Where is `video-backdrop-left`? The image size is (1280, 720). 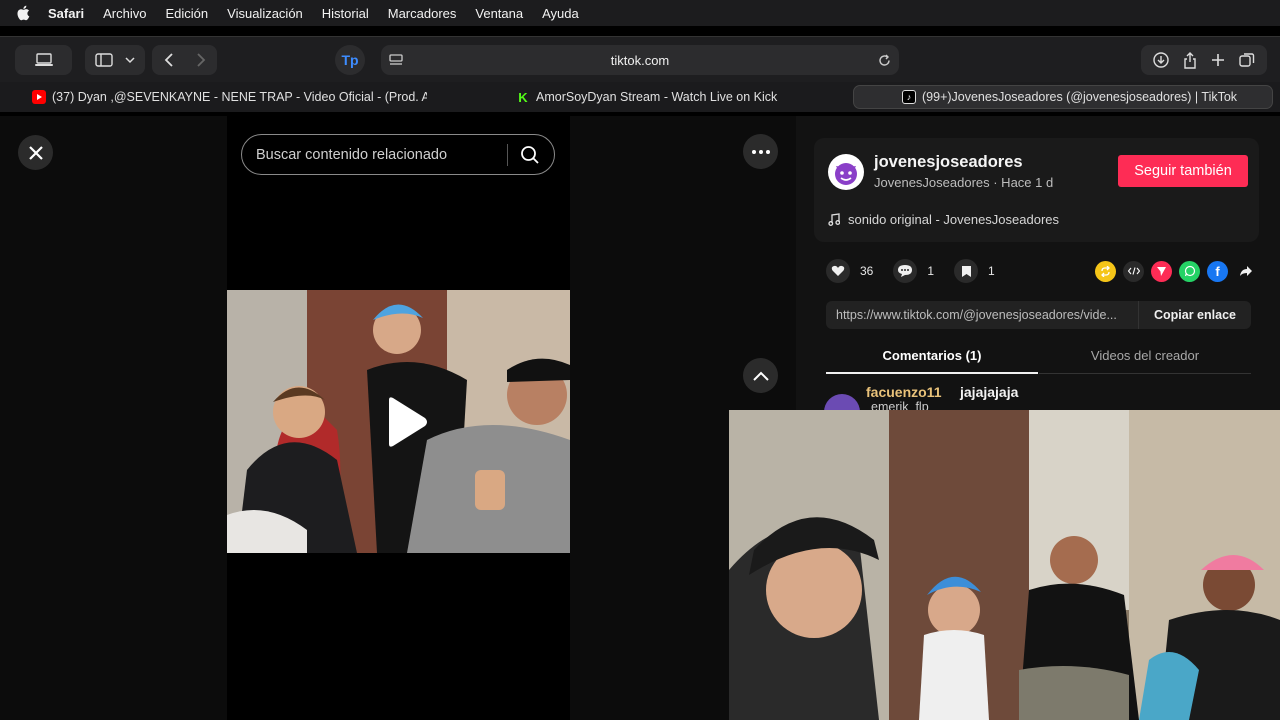 video-backdrop-left is located at coordinates (113, 418).